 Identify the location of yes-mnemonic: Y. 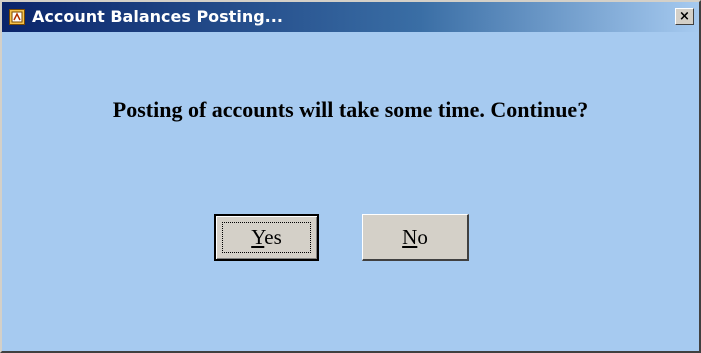
(258, 237).